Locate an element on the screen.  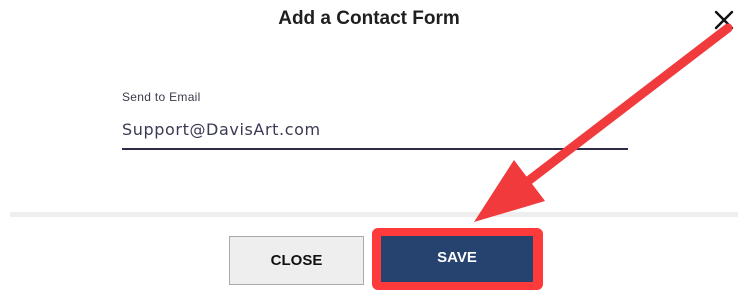
close-icon is located at coordinates (724, 20).